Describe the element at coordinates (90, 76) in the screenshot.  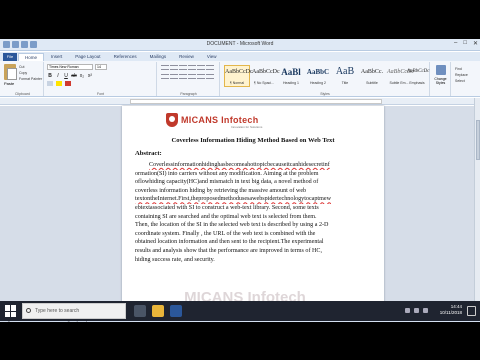
I see `superscript-button: x²` at that location.